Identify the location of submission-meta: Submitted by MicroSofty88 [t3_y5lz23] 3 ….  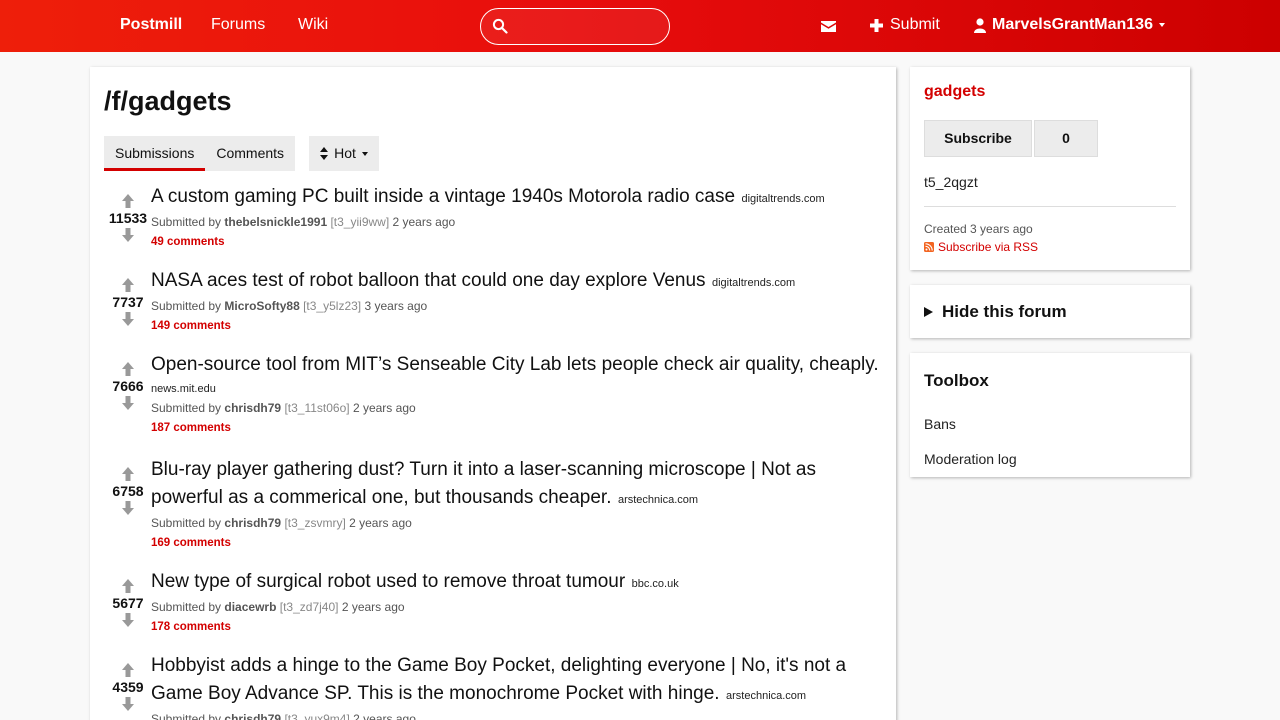
(516, 306).